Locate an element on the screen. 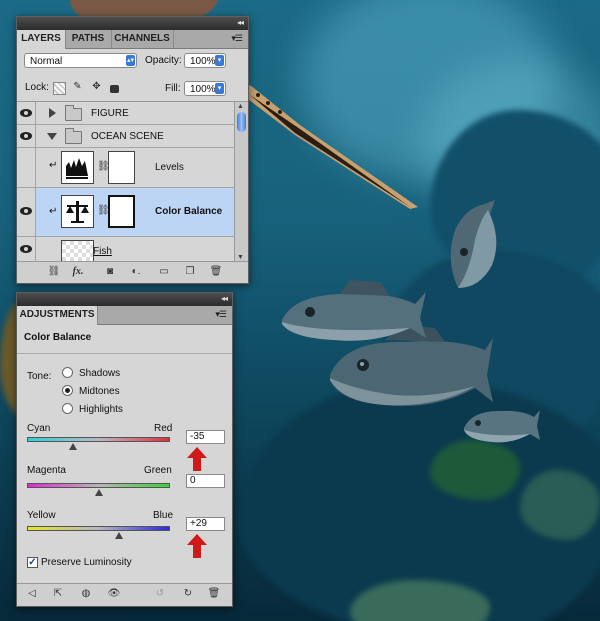 This screenshot has height=621, width=600. adjustments-panel-titlebar: ◂◂ is located at coordinates (124, 299).